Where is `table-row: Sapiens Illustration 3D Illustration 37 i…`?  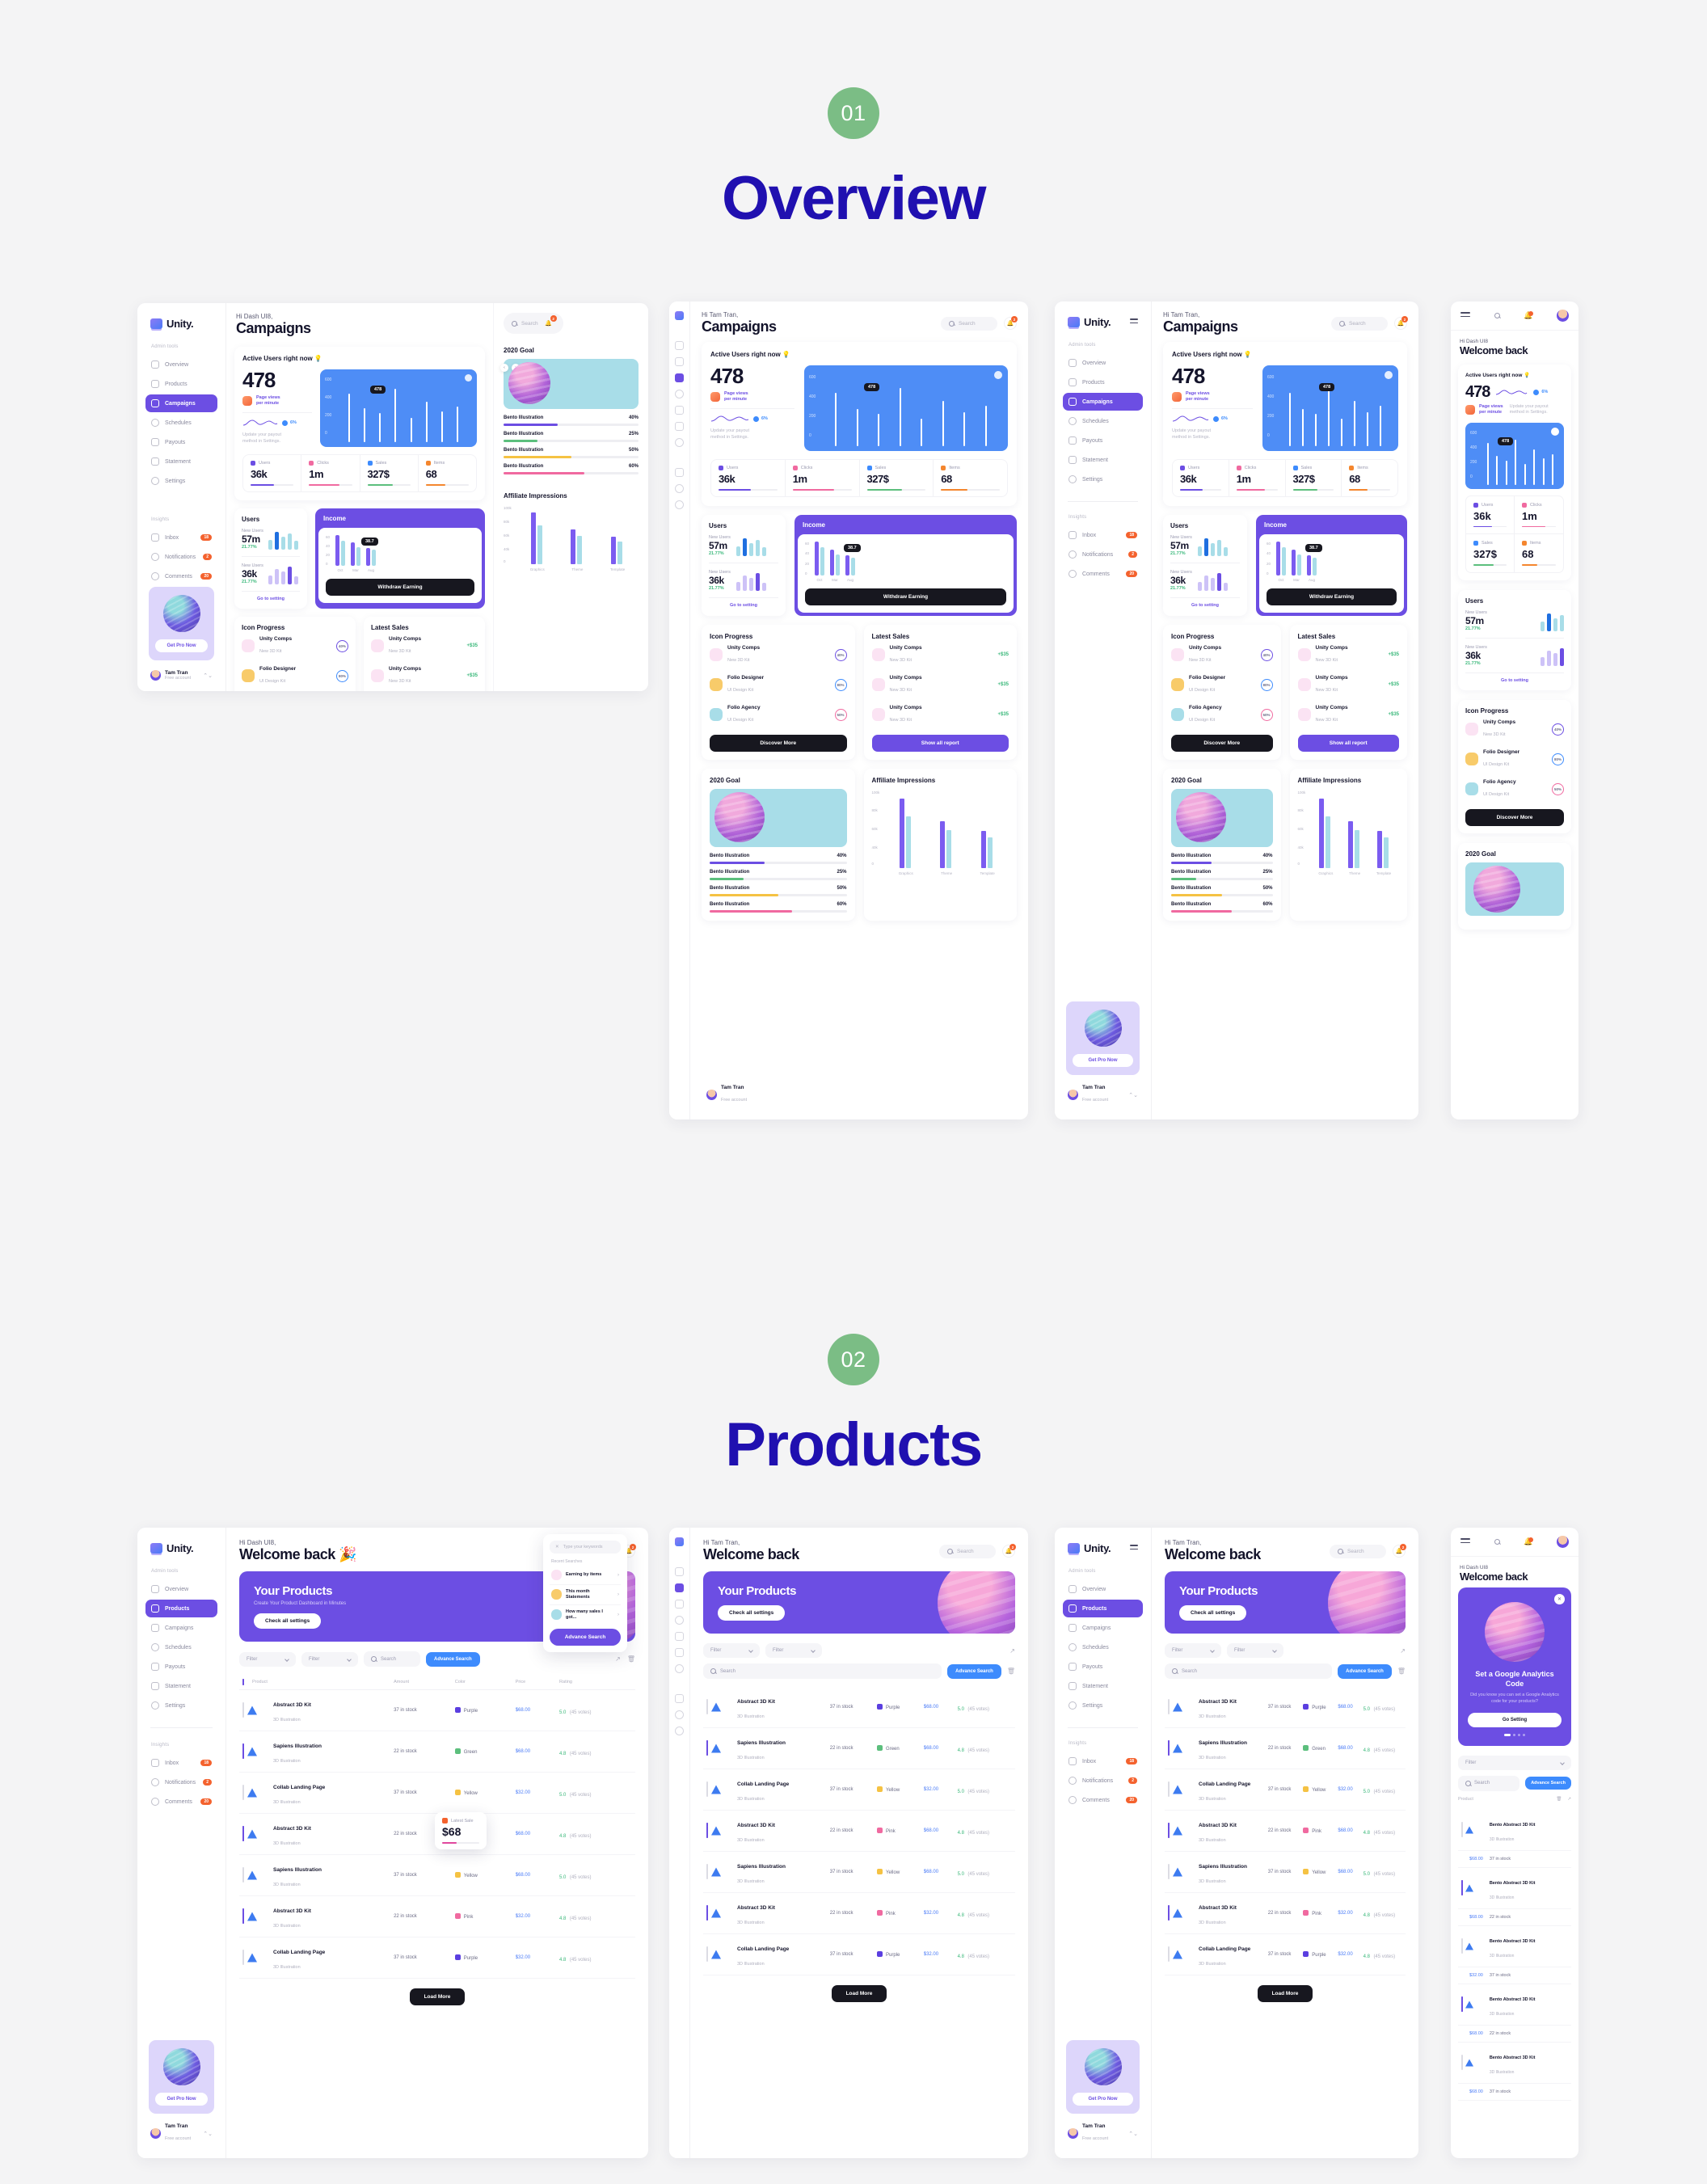
table-row: Sapiens Illustration 3D Illustration 37 i… is located at coordinates (437, 1875).